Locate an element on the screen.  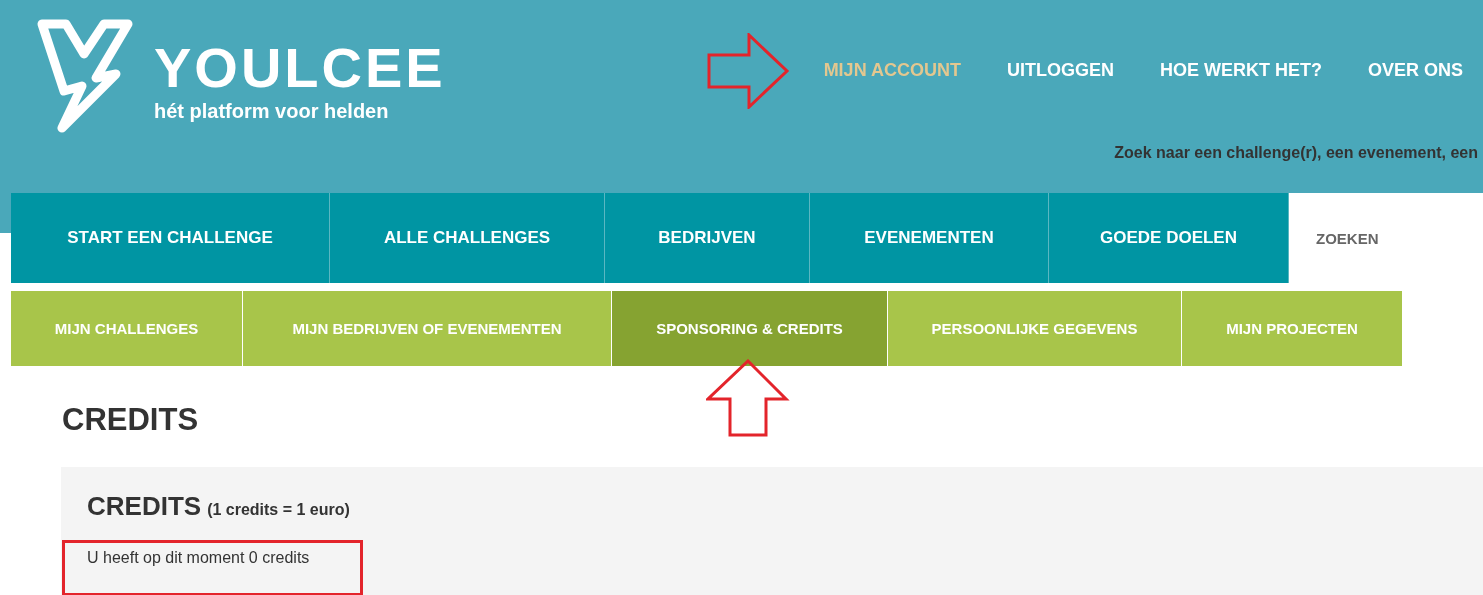
account-tab: MIJN CHALLENGES is located at coordinates (127, 328).